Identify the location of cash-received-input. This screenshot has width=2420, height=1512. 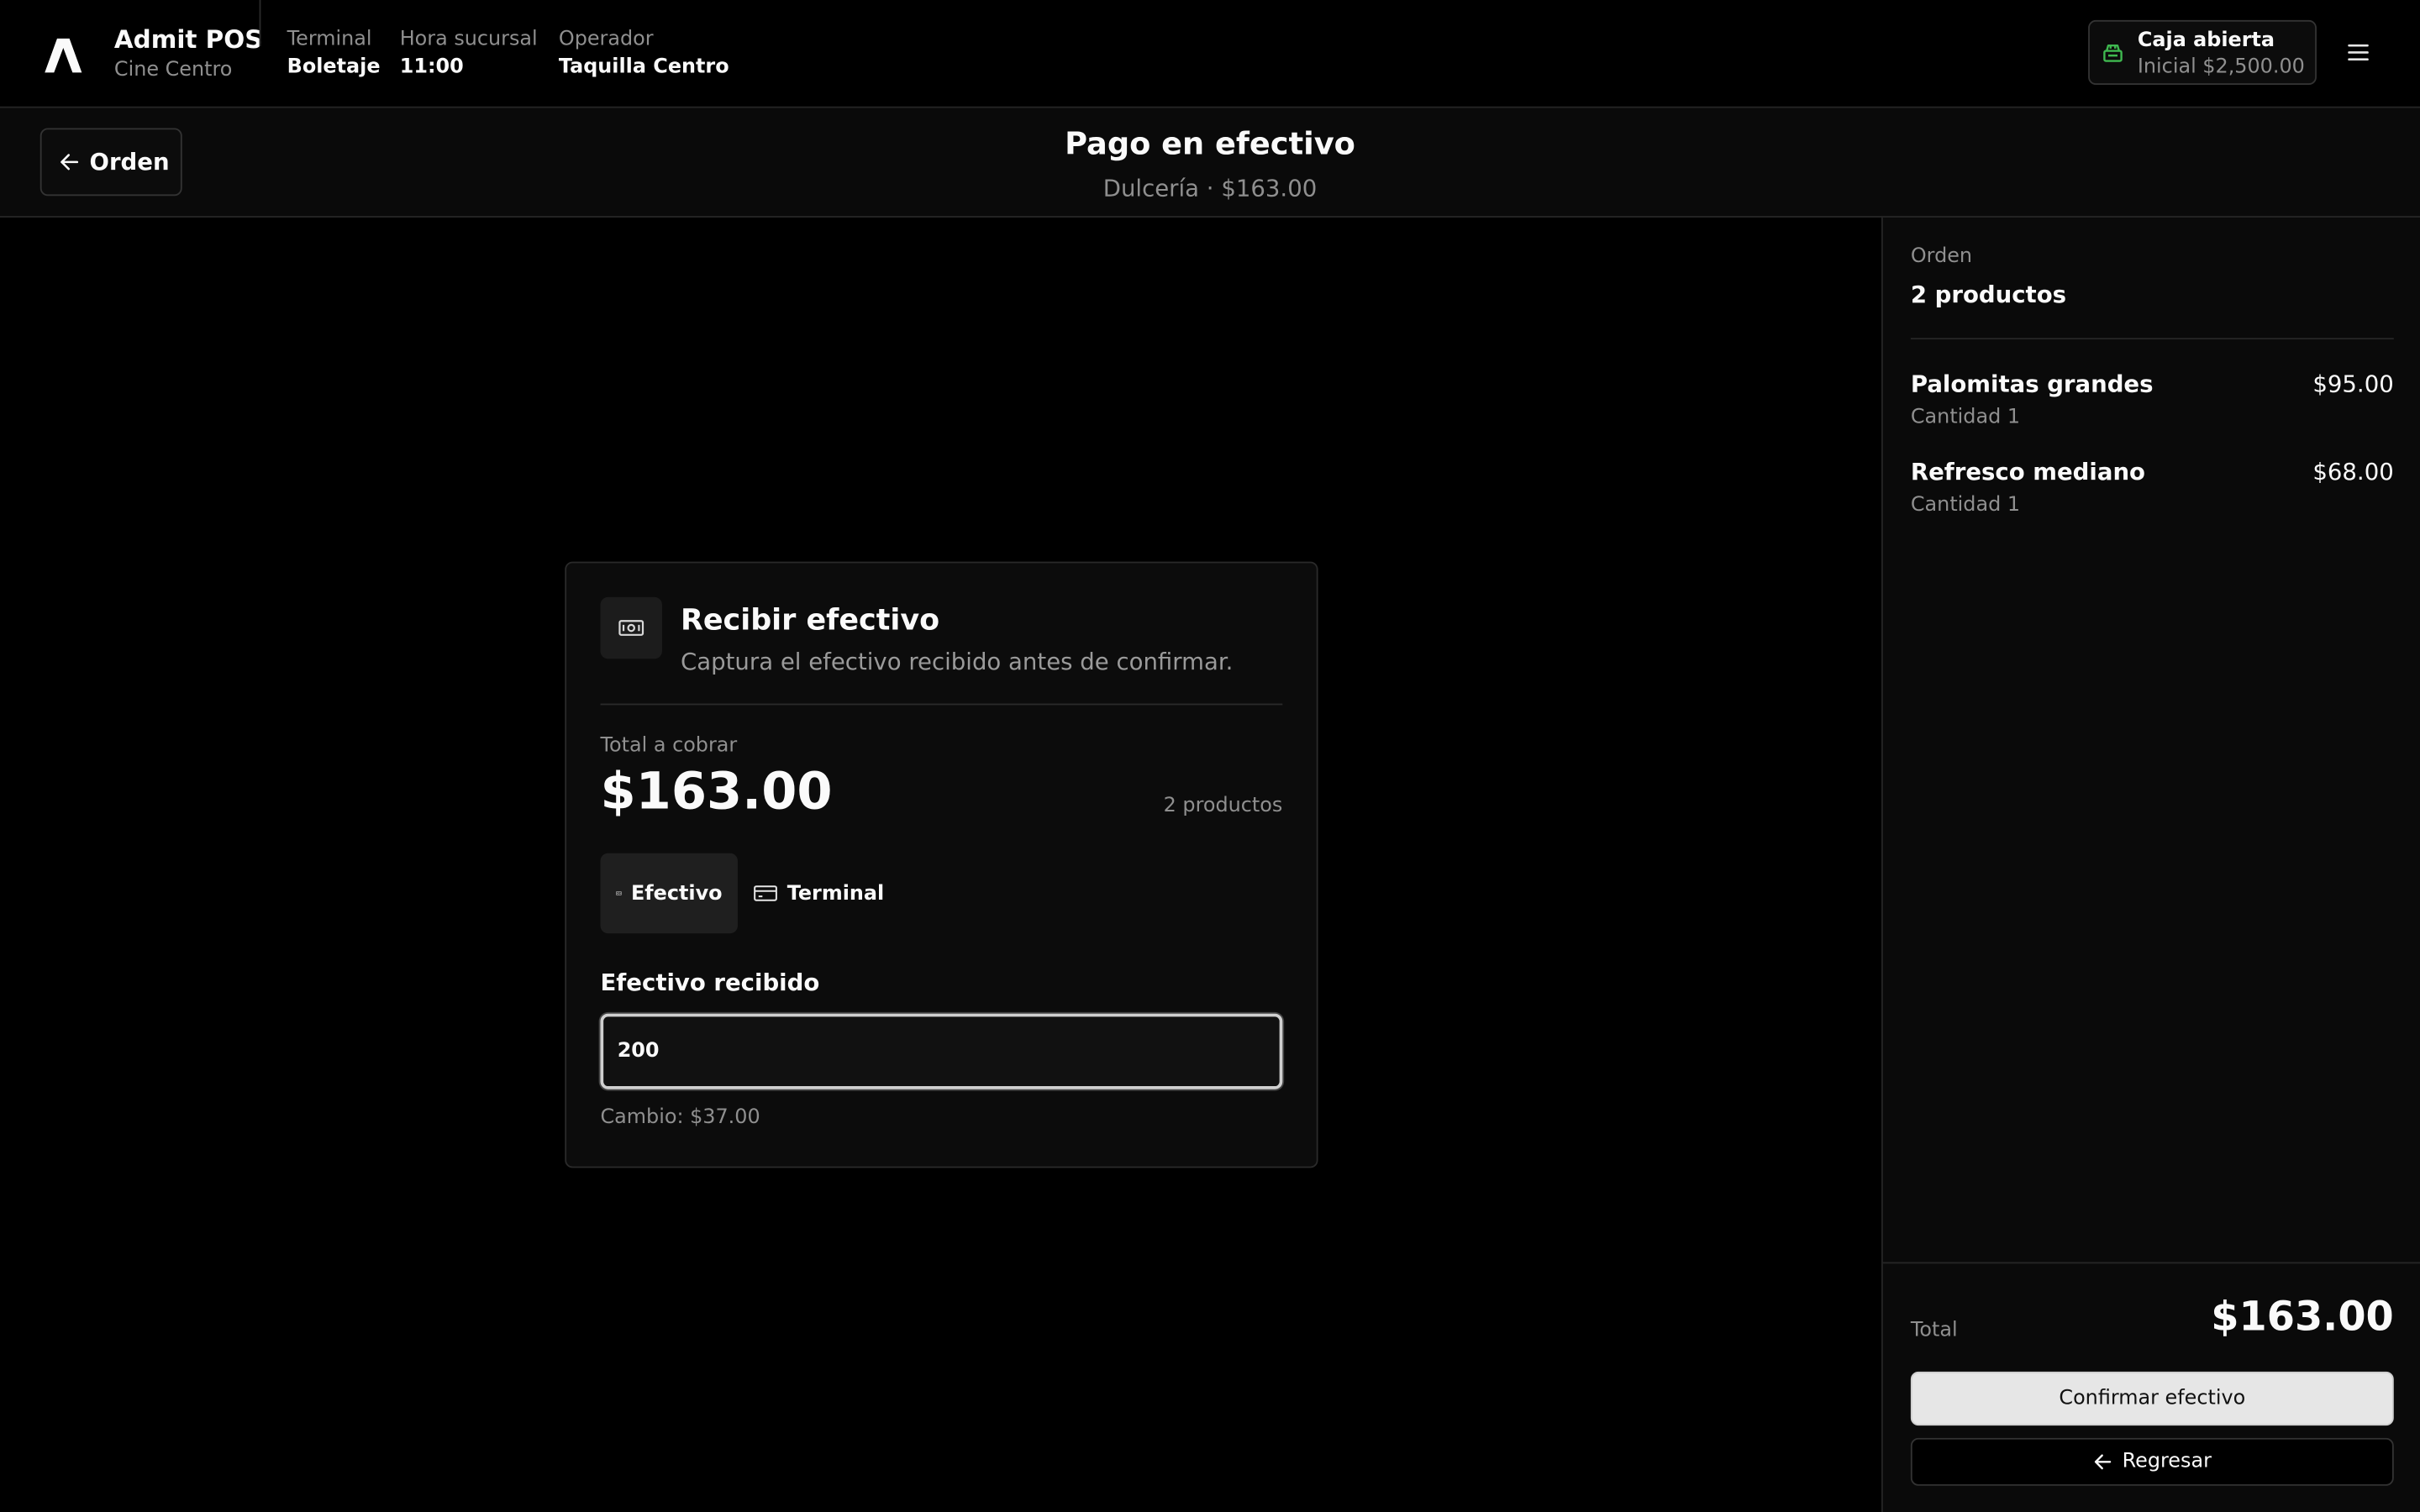
(941, 1051).